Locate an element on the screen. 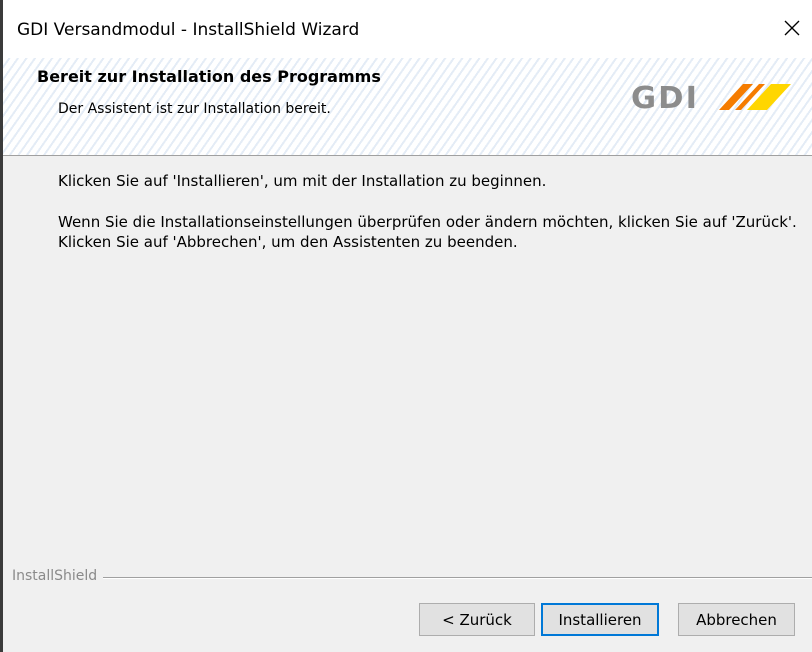 This screenshot has height=652, width=812. close-button is located at coordinates (792, 28).